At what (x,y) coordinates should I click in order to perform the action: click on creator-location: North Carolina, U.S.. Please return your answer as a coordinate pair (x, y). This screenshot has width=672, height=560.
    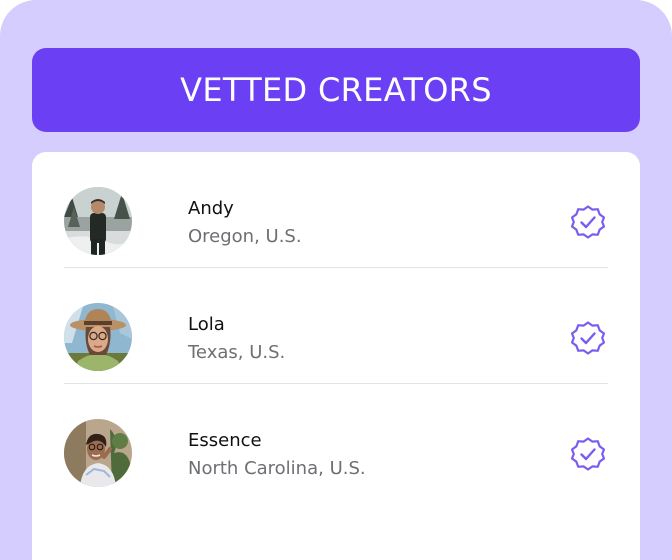
    Looking at the image, I should click on (277, 468).